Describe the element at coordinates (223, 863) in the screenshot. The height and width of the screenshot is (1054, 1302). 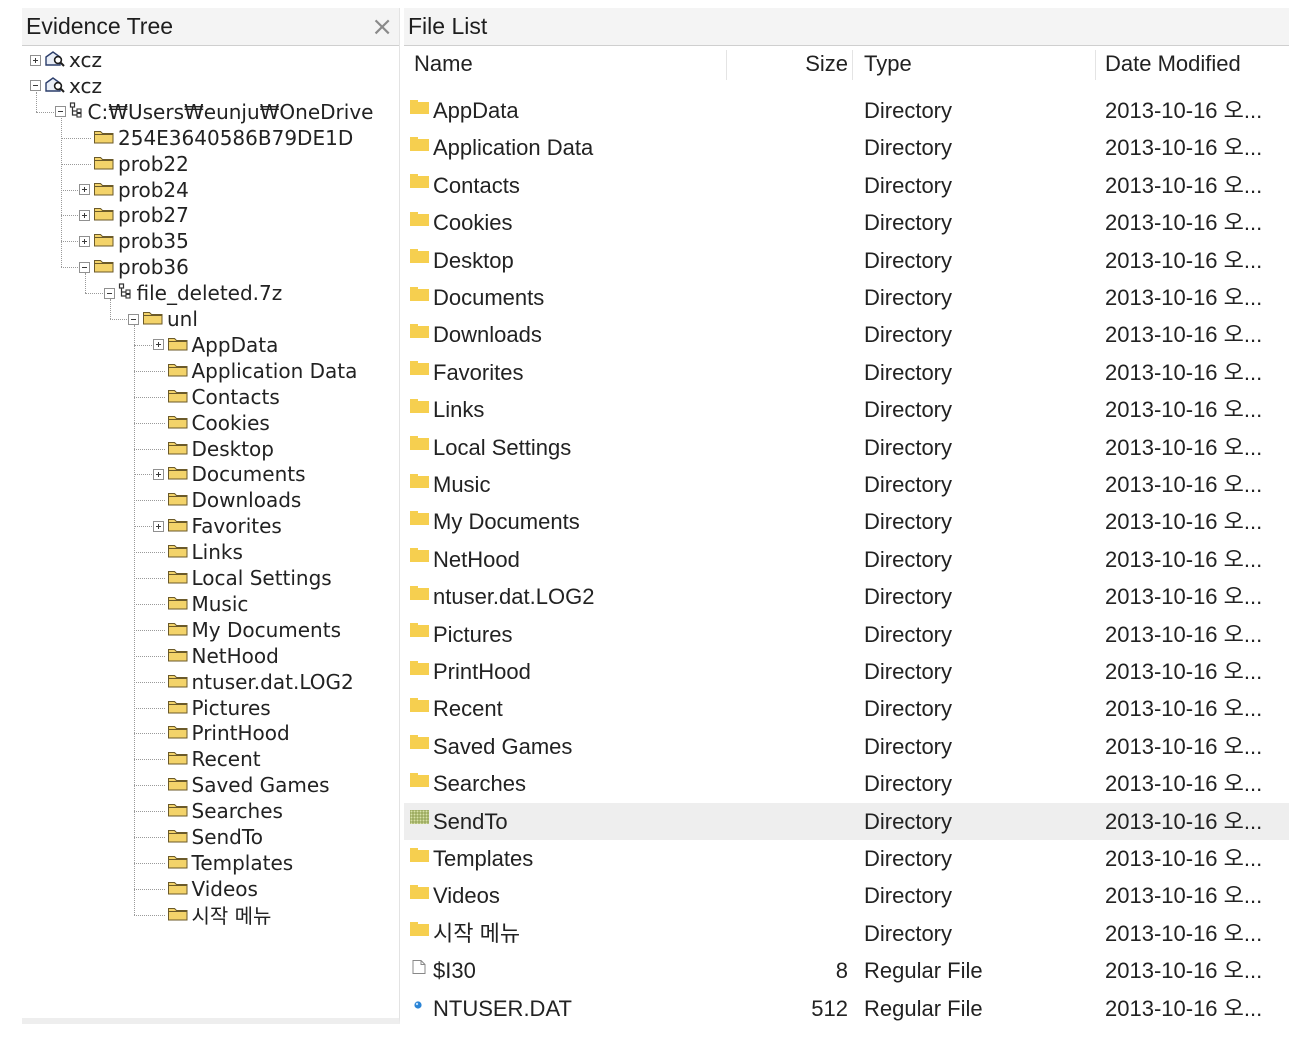
I see `tree-node-templates: Templates` at that location.